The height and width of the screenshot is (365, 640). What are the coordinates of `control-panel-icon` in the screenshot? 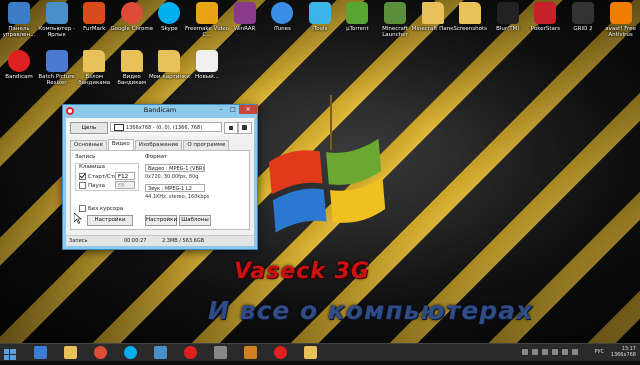 It's located at (19, 13).